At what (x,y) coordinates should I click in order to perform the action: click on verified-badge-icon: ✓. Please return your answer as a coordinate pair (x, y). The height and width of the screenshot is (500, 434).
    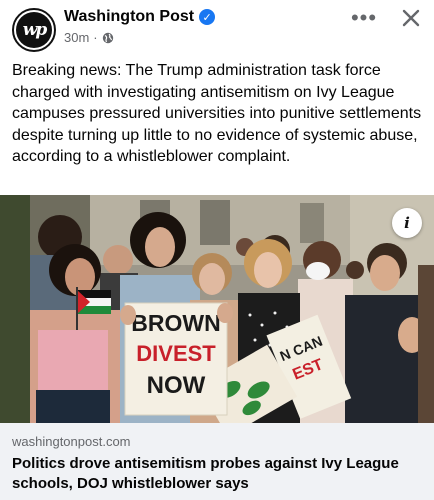
    Looking at the image, I should click on (207, 17).